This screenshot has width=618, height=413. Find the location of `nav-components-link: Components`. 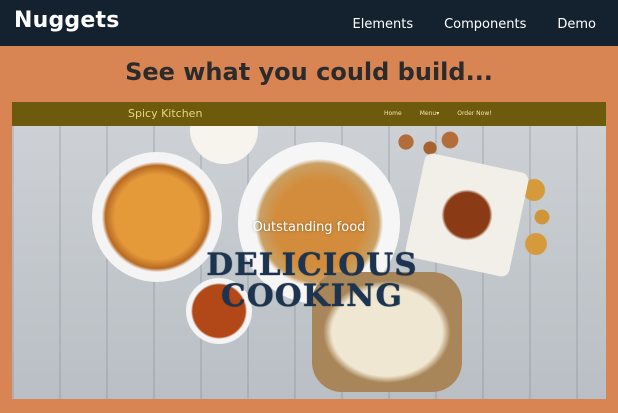

nav-components-link: Components is located at coordinates (485, 24).